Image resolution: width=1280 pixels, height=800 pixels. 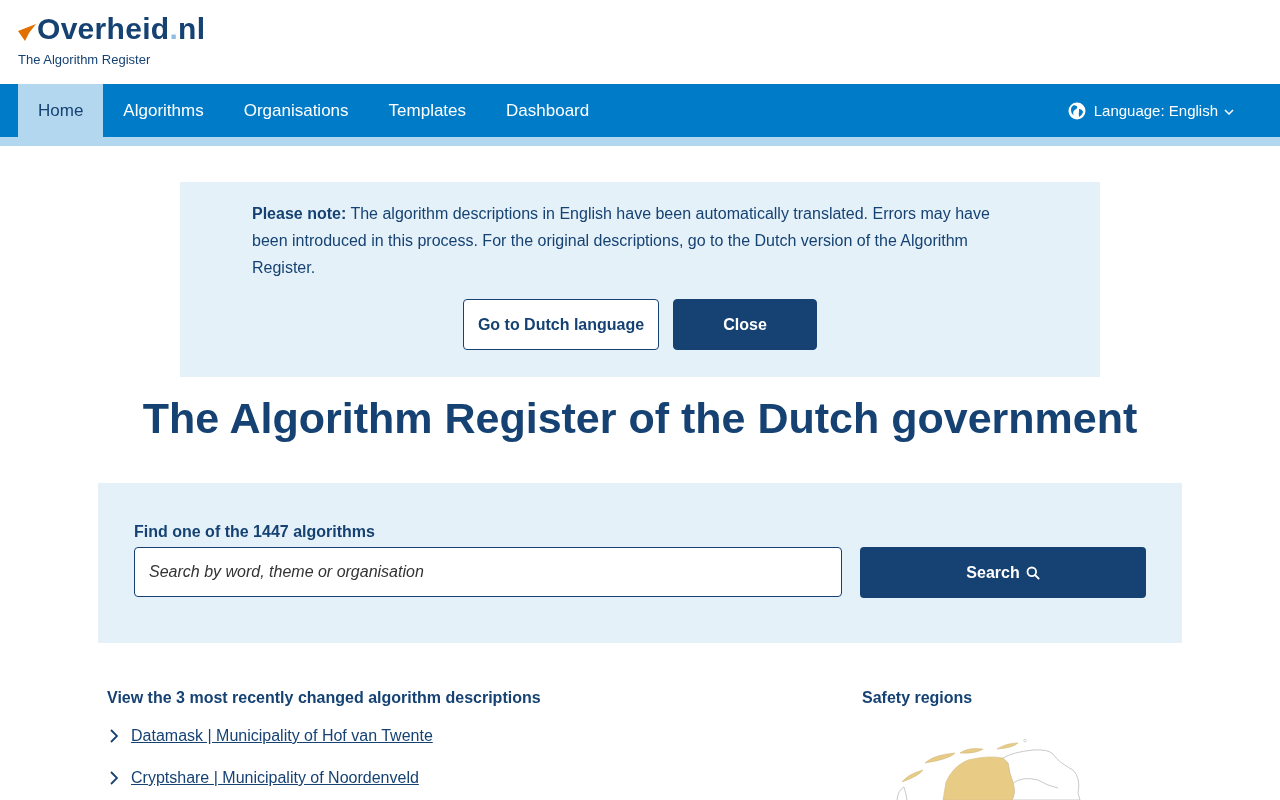 What do you see at coordinates (561, 324) in the screenshot?
I see `dutch-language-button: Go to Dutch language` at bounding box center [561, 324].